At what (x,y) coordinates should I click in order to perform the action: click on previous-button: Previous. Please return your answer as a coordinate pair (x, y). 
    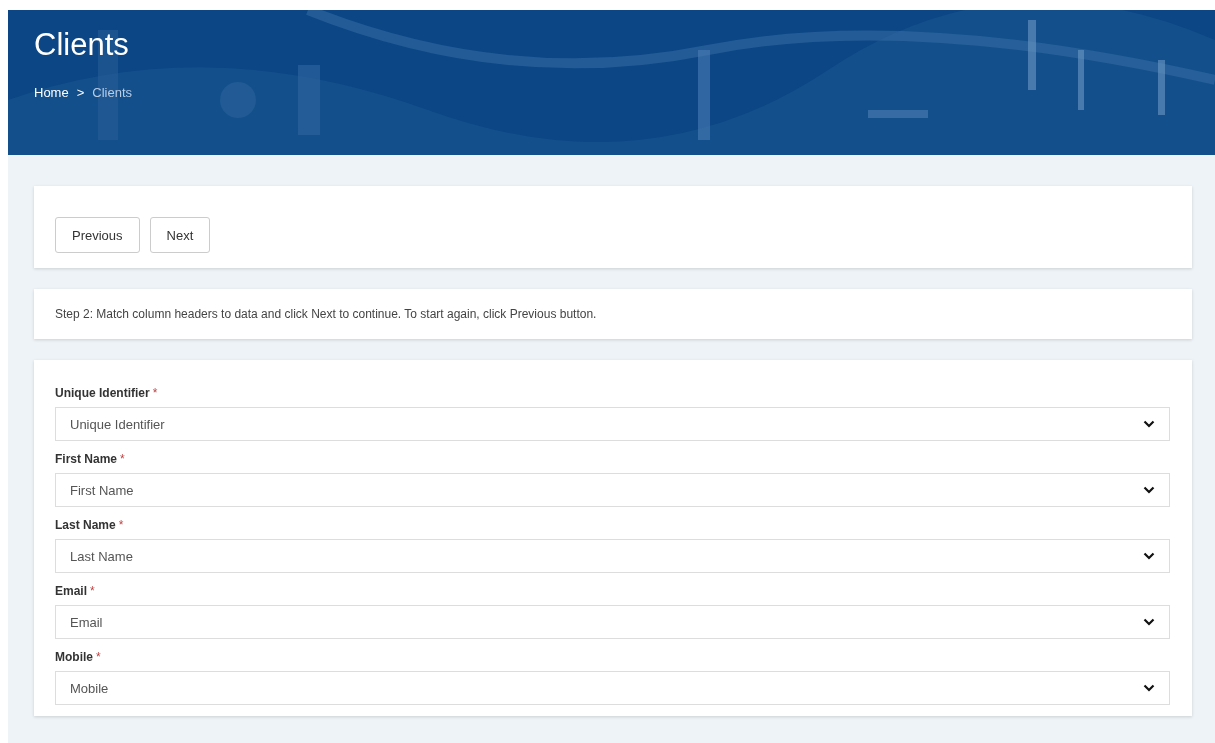
    Looking at the image, I should click on (97, 235).